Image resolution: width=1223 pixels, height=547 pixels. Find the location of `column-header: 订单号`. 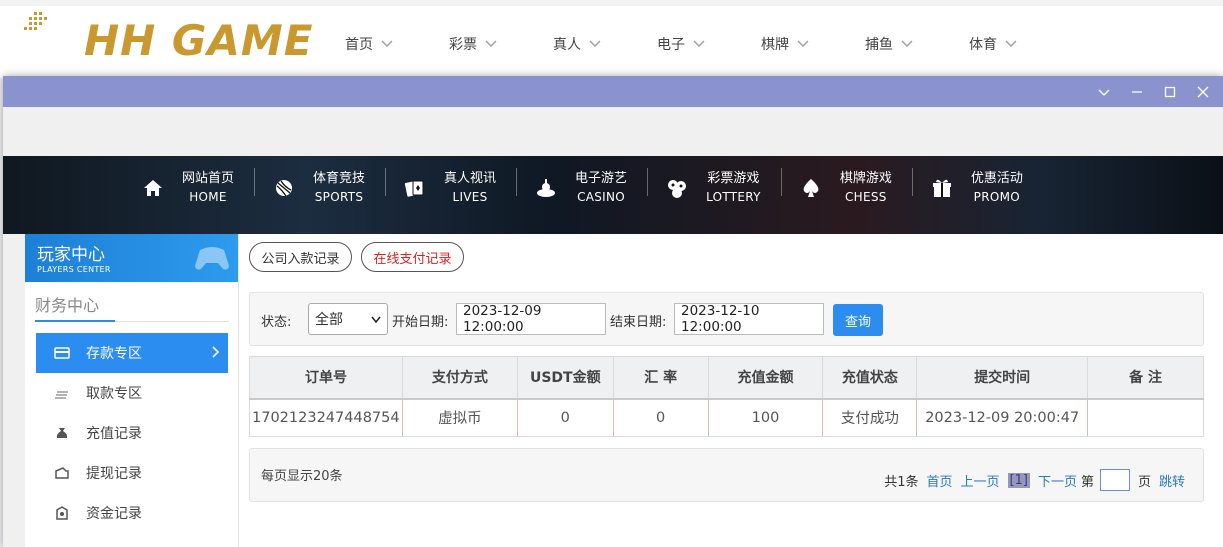

column-header: 订单号 is located at coordinates (326, 378).